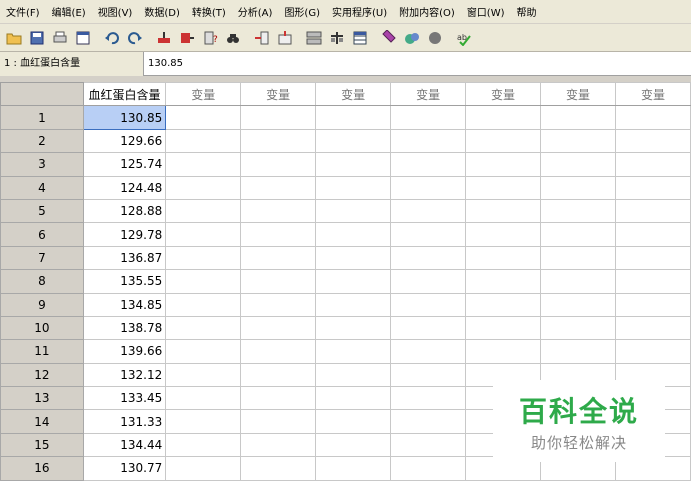 This screenshot has width=691, height=484. Describe the element at coordinates (42, 141) in the screenshot. I see `row-header: 2` at that location.